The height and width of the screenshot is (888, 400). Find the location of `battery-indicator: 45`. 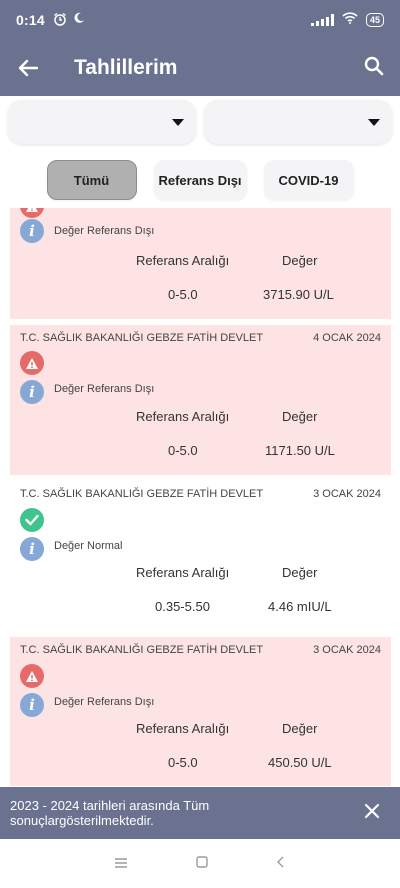

battery-indicator: 45 is located at coordinates (374, 20).